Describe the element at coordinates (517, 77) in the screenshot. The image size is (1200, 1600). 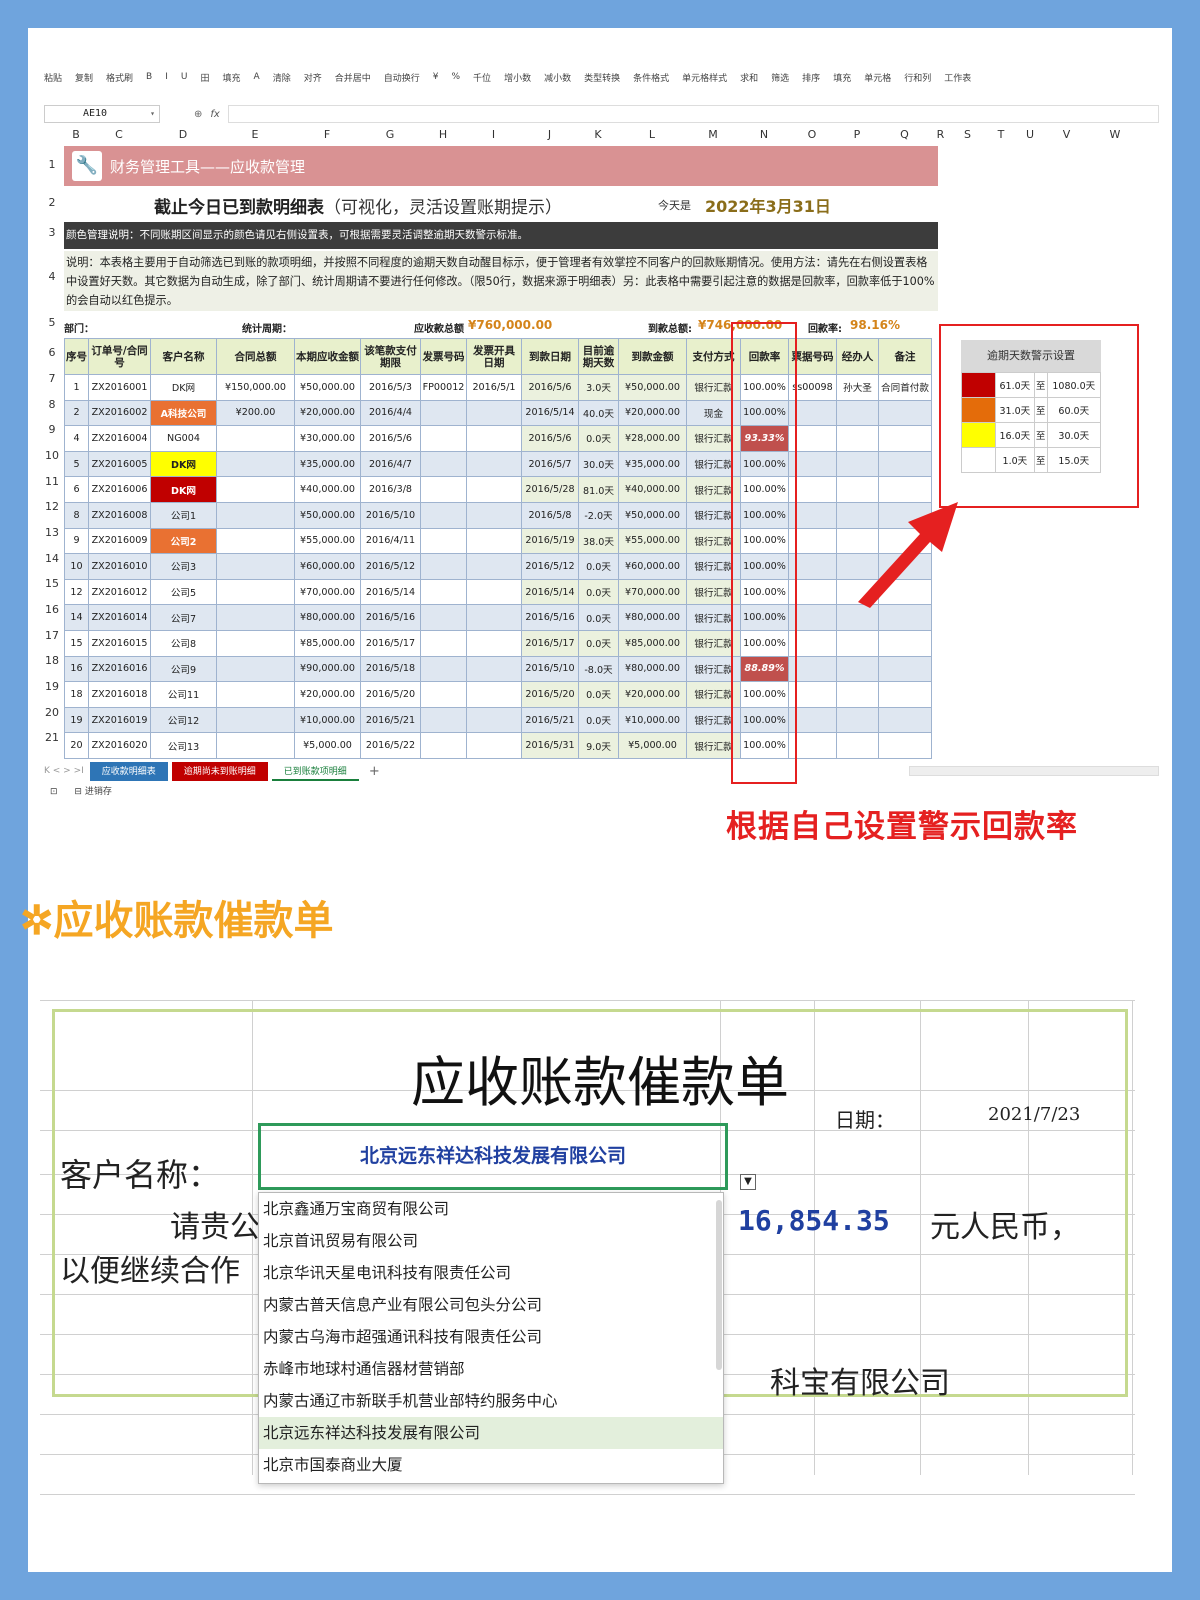
I see `ribbon-item: 增小数` at that location.